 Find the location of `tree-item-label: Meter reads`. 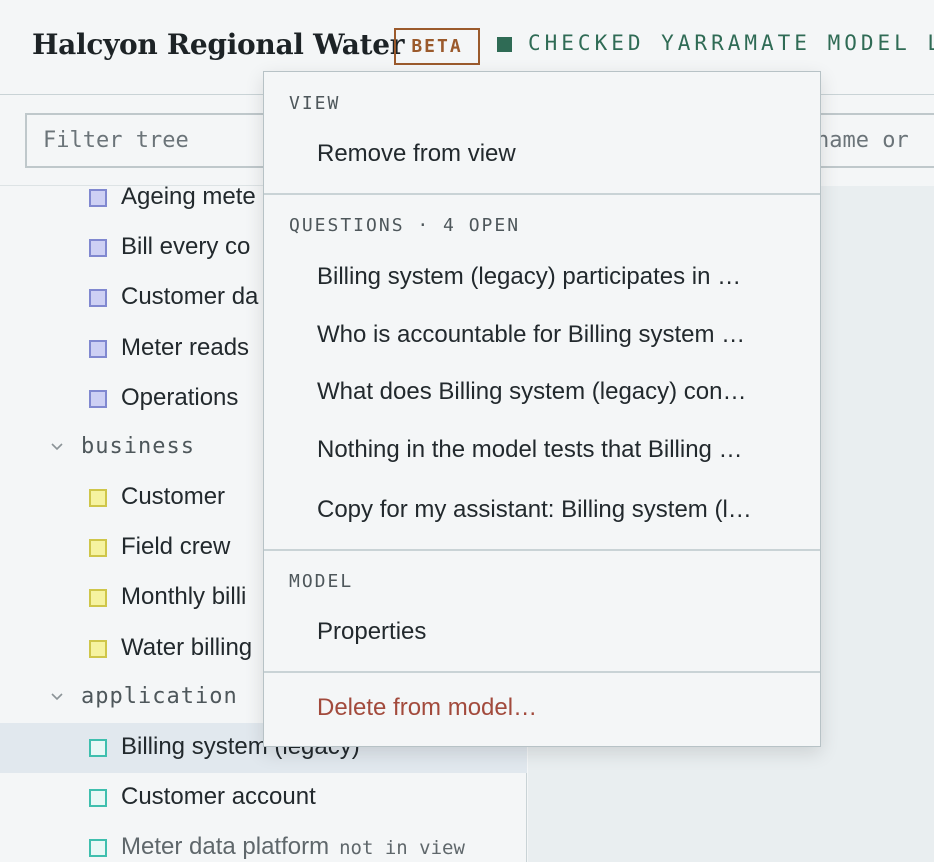

tree-item-label: Meter reads is located at coordinates (185, 347).